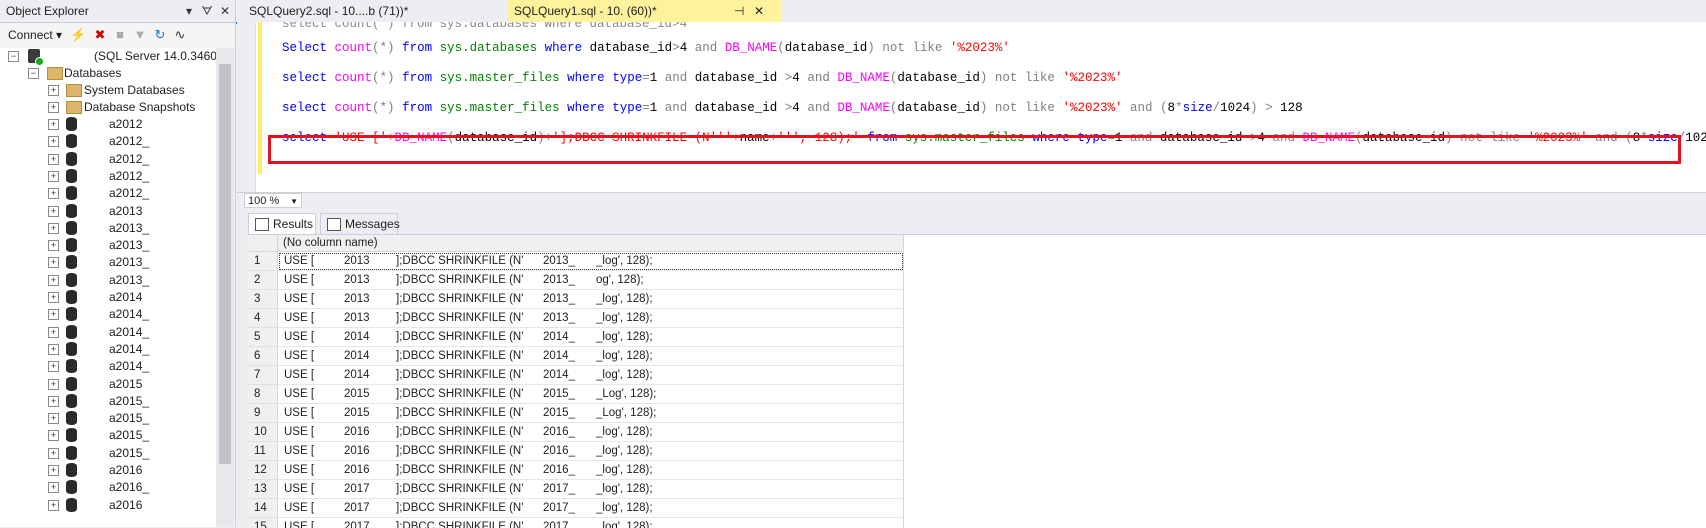  Describe the element at coordinates (739, 11) in the screenshot. I see `pin-tab-icon: ⊣` at that location.